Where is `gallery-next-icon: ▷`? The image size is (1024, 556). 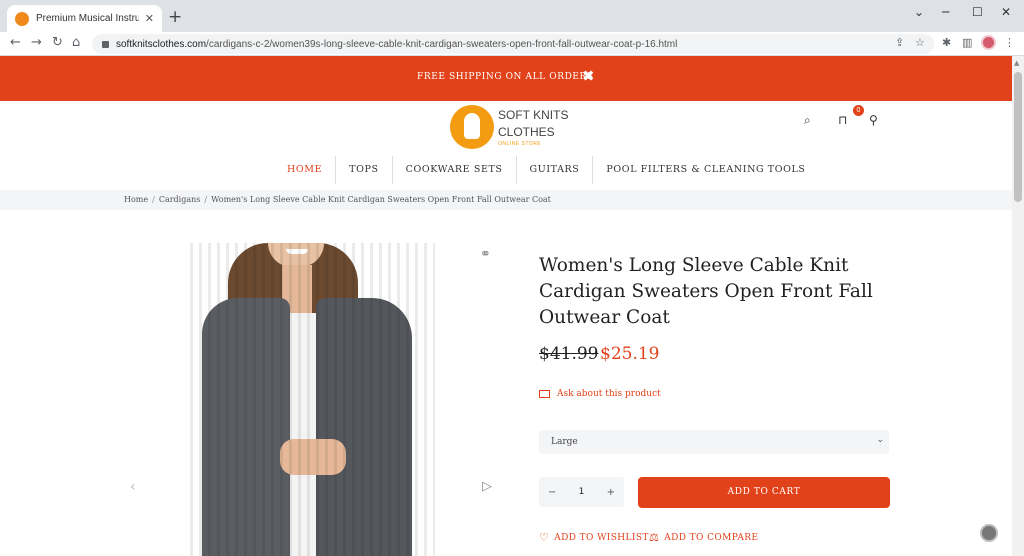 gallery-next-icon: ▷ is located at coordinates (487, 486).